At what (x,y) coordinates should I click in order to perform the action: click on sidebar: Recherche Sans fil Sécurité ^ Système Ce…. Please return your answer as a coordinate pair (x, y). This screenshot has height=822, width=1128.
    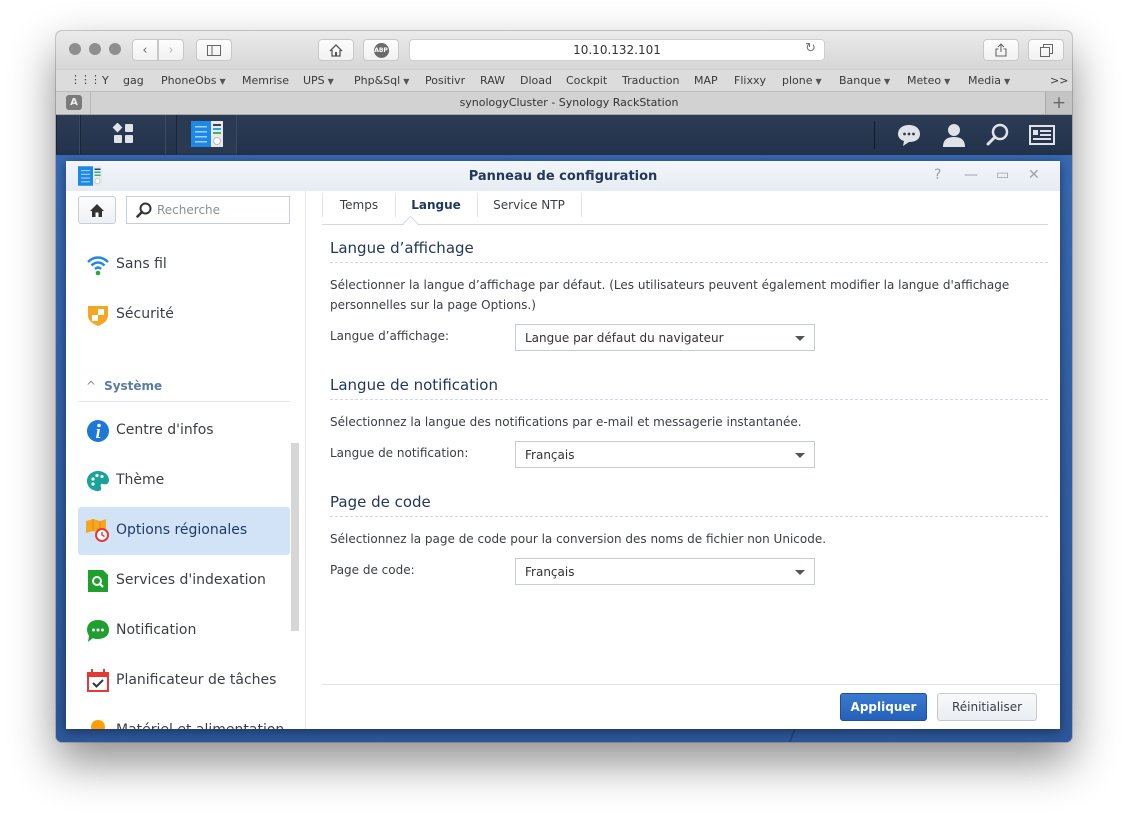
    Looking at the image, I should click on (186, 460).